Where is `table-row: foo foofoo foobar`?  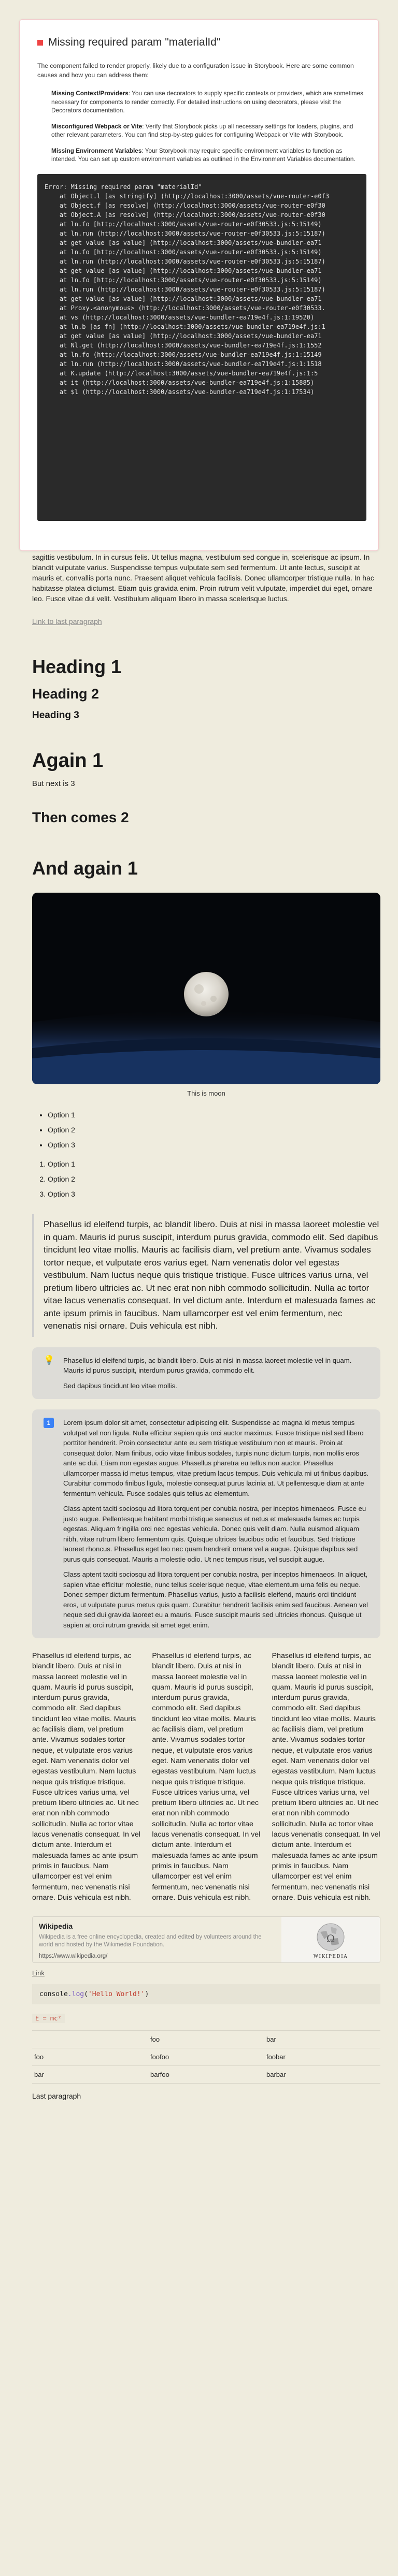
table-row: foo foofoo foobar is located at coordinates (206, 2057).